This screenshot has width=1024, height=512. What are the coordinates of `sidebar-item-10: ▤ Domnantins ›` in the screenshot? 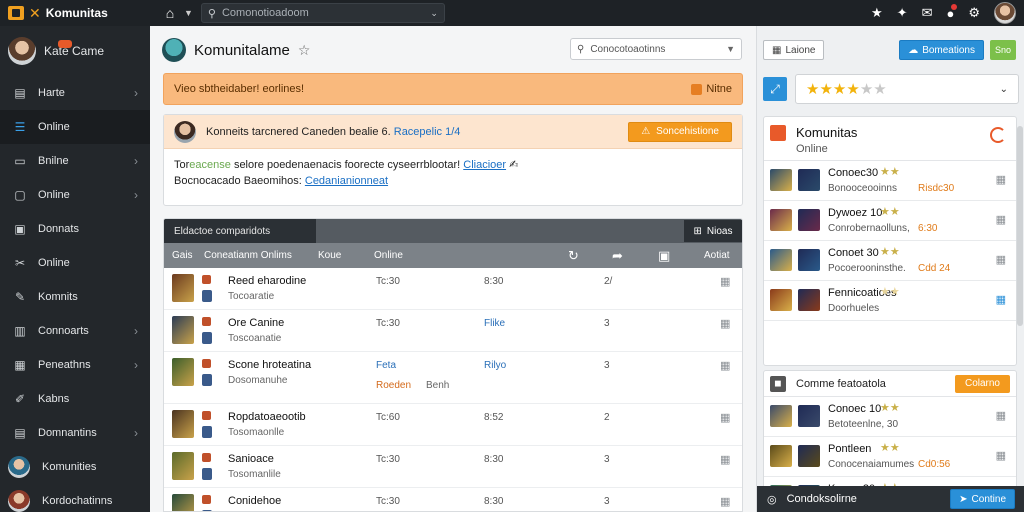 It's located at (75, 433).